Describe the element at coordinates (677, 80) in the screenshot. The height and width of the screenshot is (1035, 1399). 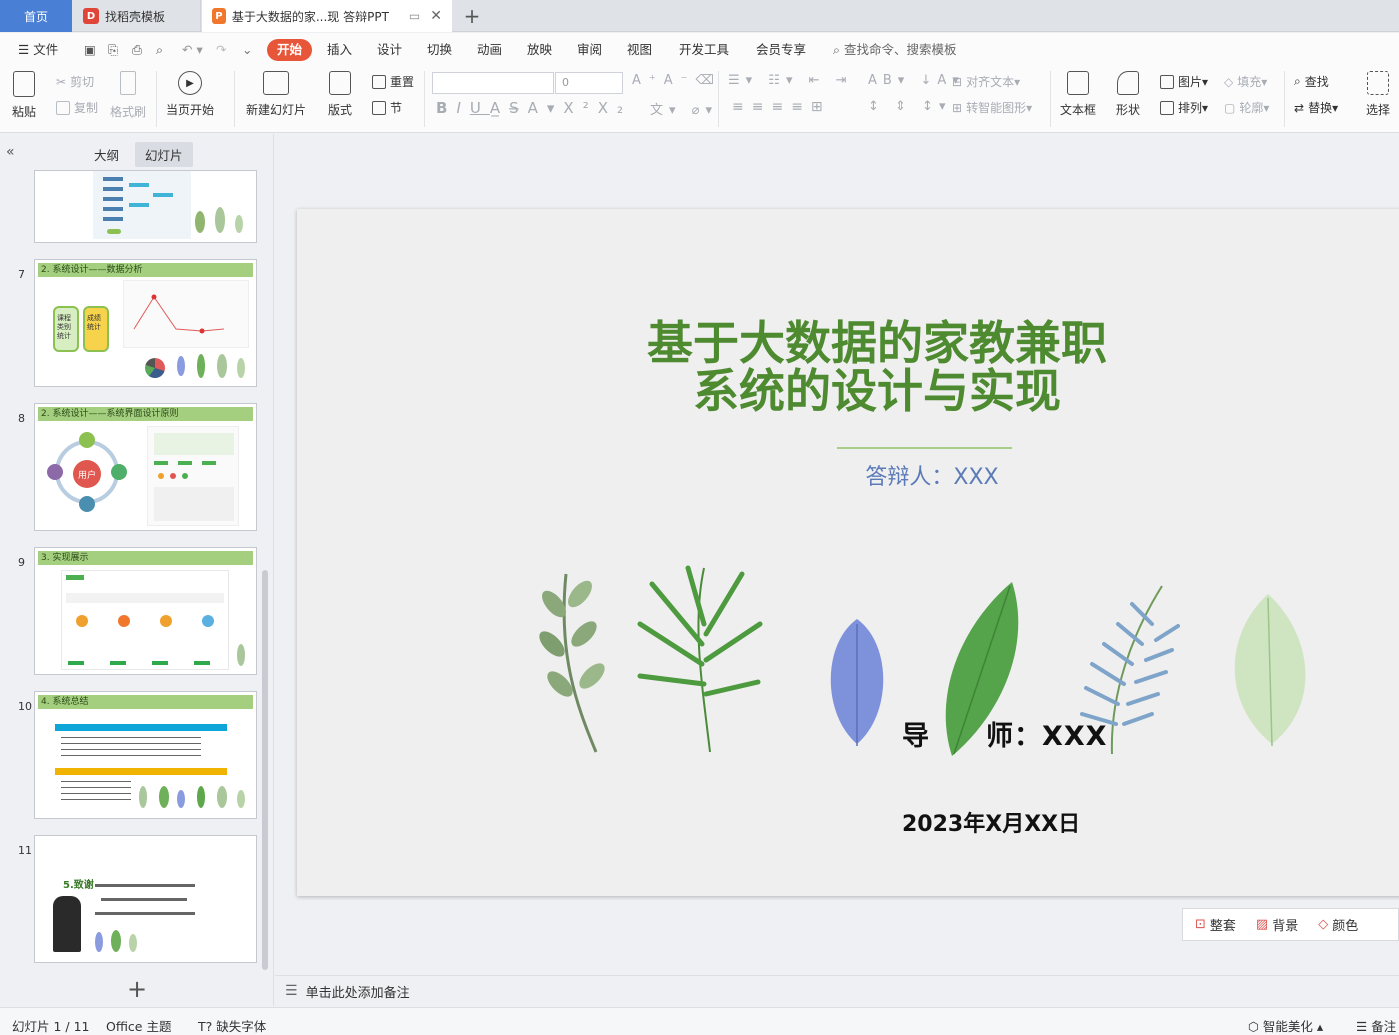
I see `font-grow-shrink-icons: A⁺A⁻⌫` at that location.